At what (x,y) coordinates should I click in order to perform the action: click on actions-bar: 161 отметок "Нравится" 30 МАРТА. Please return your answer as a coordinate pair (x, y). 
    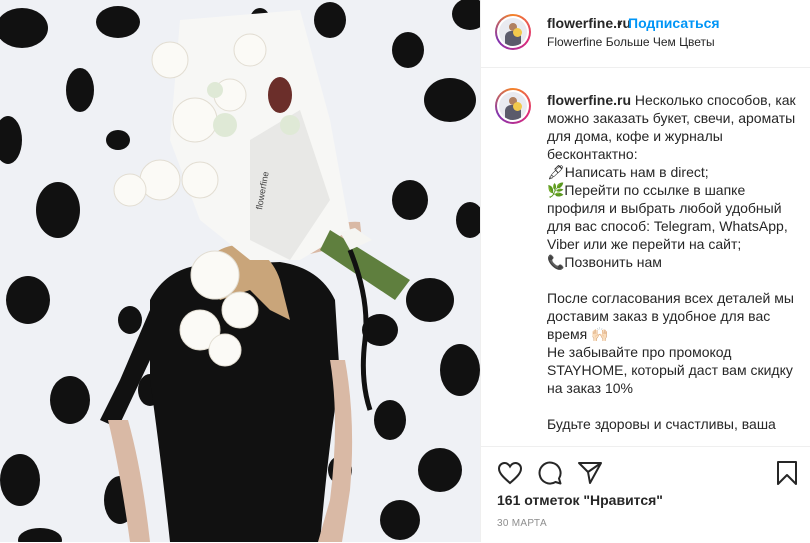
    Looking at the image, I should click on (645, 494).